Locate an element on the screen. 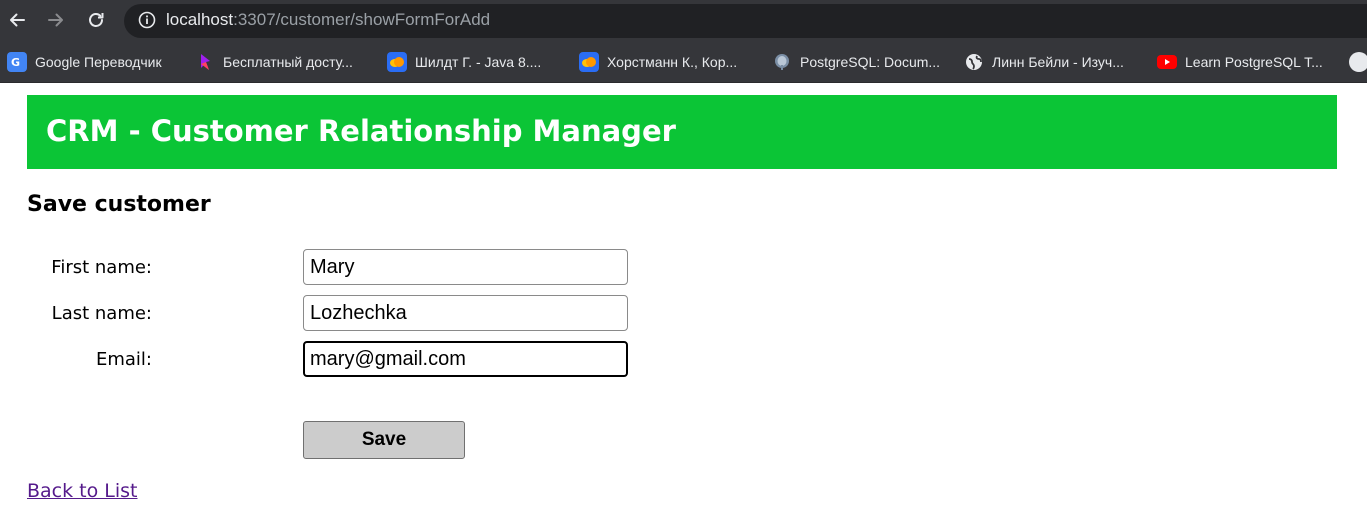 Image resolution: width=1367 pixels, height=527 pixels. url-path: :3307/customer/showFormForAdd is located at coordinates (362, 19).